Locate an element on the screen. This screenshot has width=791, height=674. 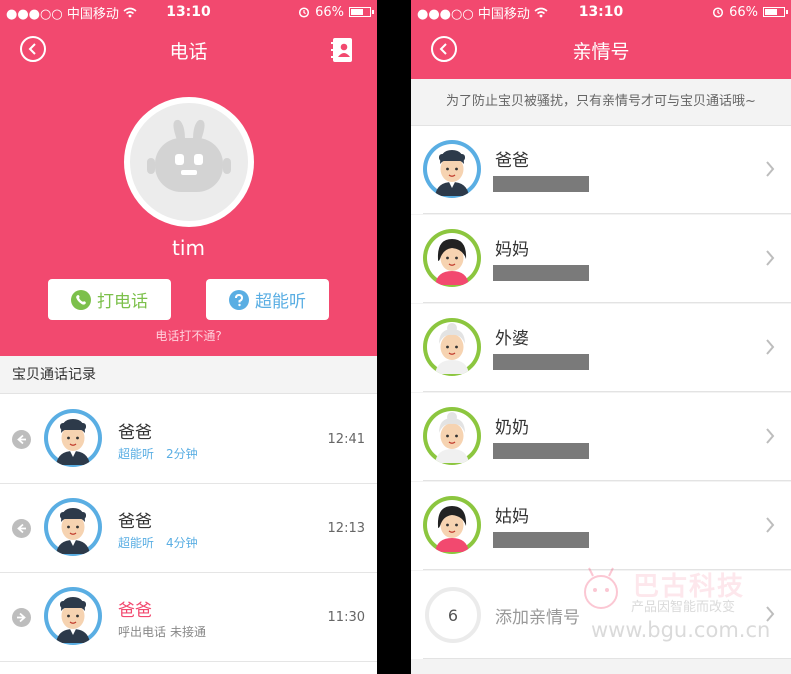
contact-name: 外婆 is located at coordinates (512, 339).